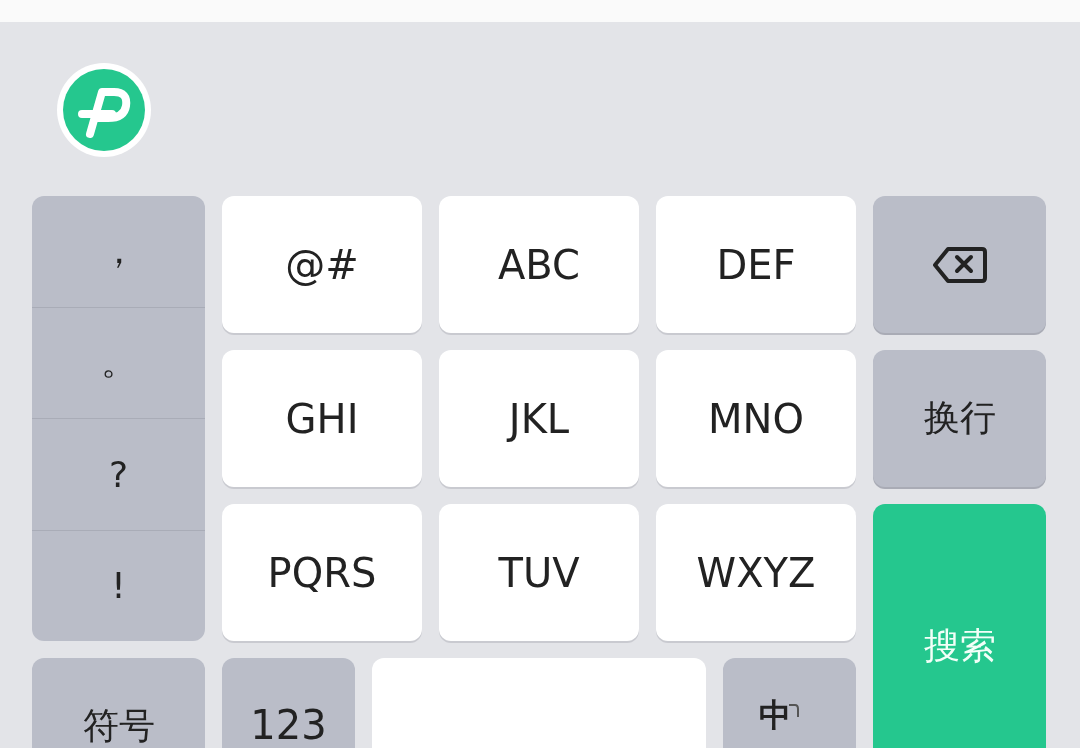 The width and height of the screenshot is (1080, 748). Describe the element at coordinates (756, 572) in the screenshot. I see `letter-key: WXYZ` at that location.